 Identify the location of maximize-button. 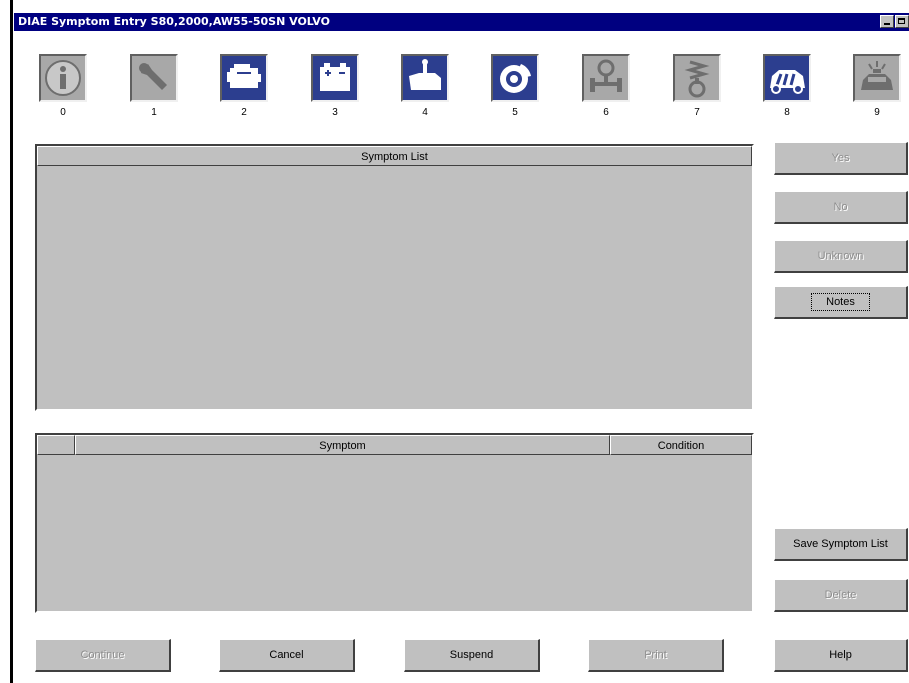
(902, 21).